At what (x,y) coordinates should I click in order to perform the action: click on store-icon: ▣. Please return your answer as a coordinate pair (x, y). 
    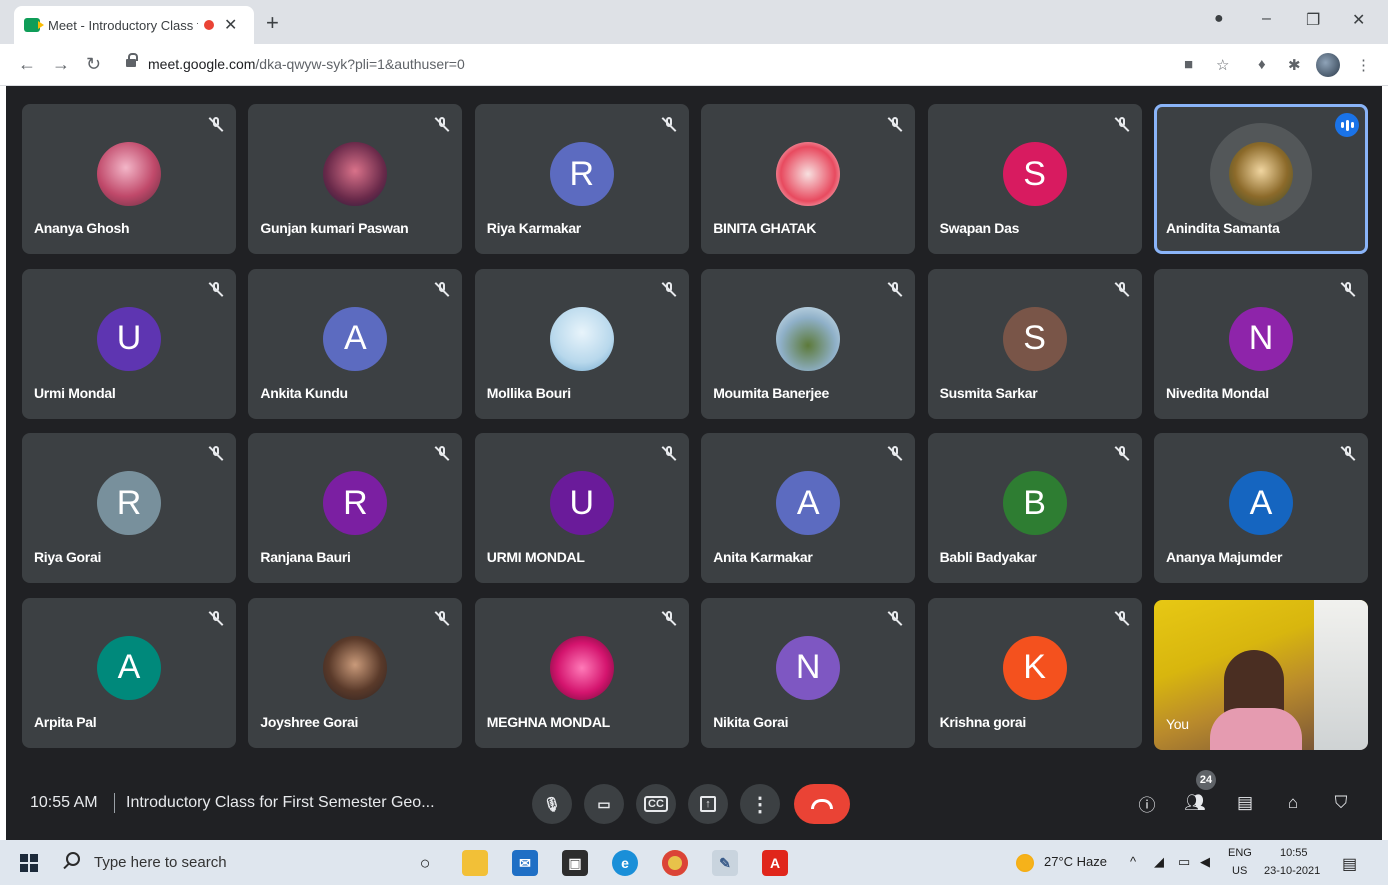
    Looking at the image, I should click on (575, 863).